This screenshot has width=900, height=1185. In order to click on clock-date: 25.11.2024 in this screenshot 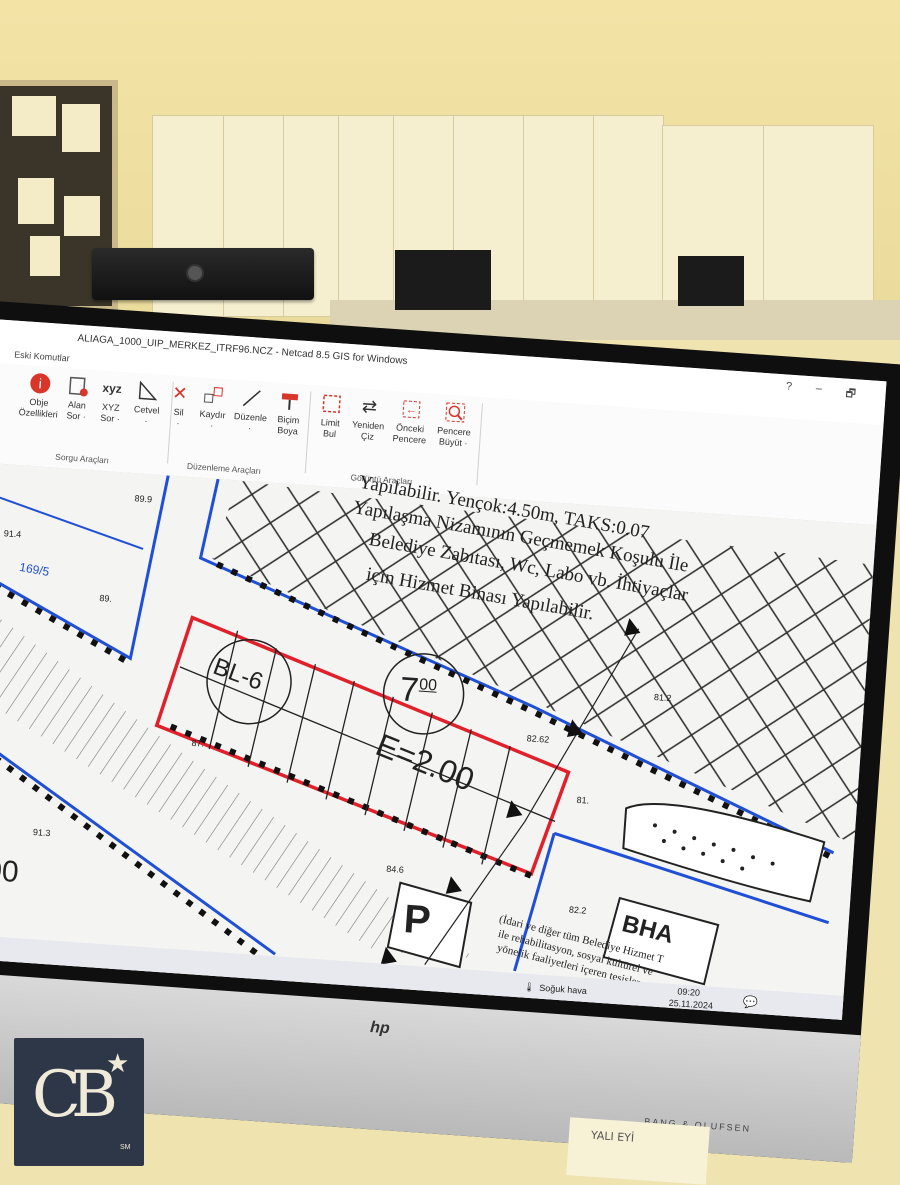, I will do `click(690, 1004)`.